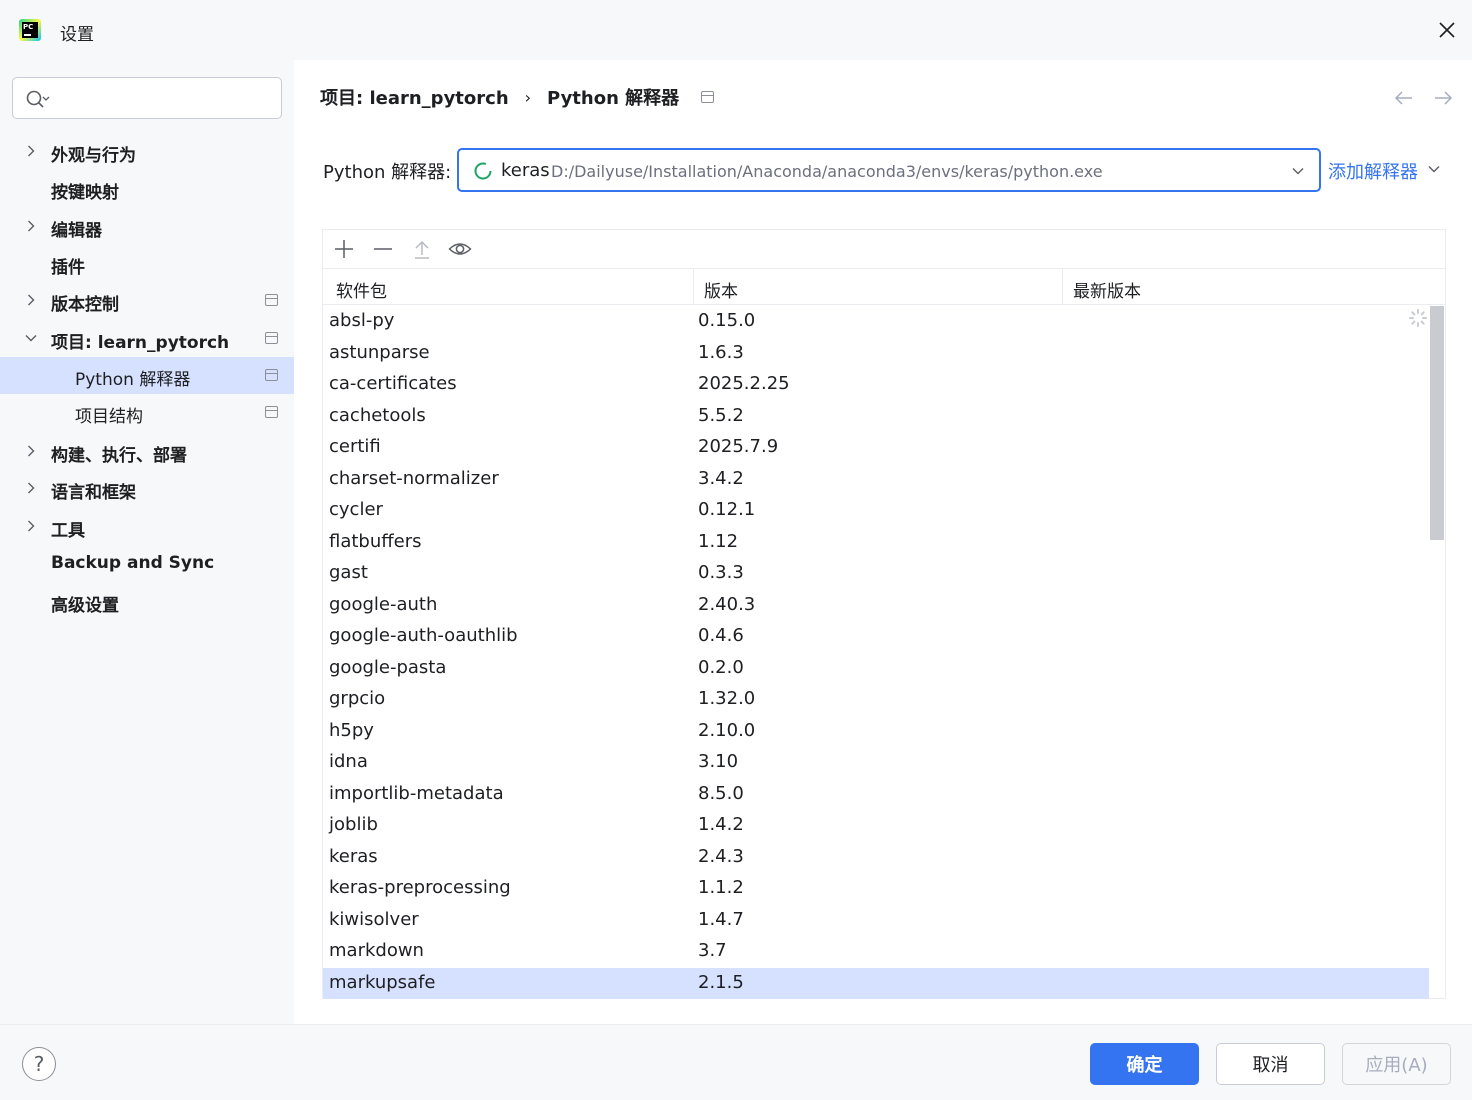 Image resolution: width=1472 pixels, height=1100 pixels. I want to click on show-early-releases-eye-icon, so click(460, 249).